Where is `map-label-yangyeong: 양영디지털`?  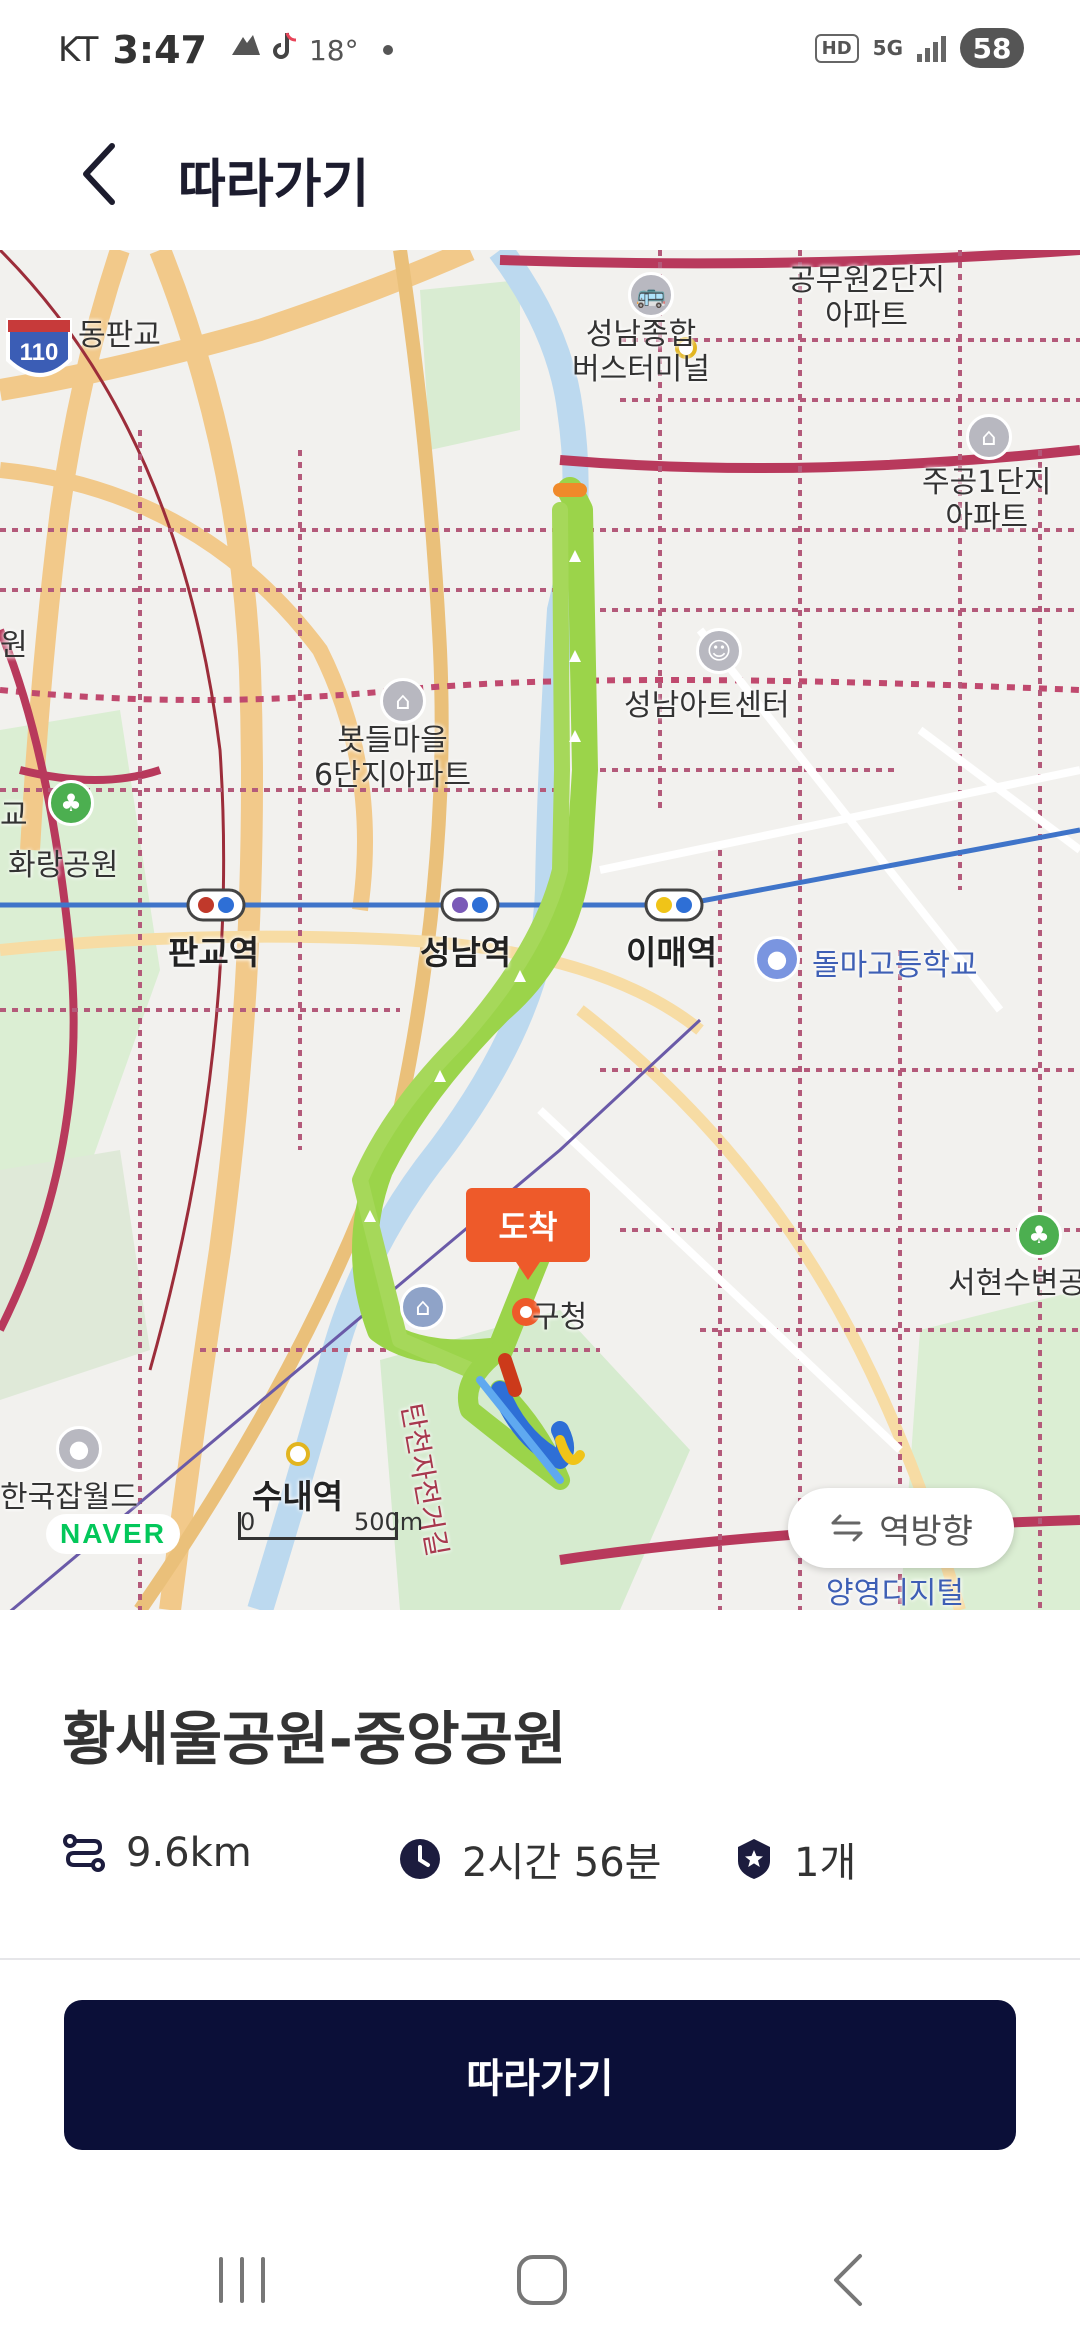
map-label-yangyeong: 양영디지털 is located at coordinates (895, 1593).